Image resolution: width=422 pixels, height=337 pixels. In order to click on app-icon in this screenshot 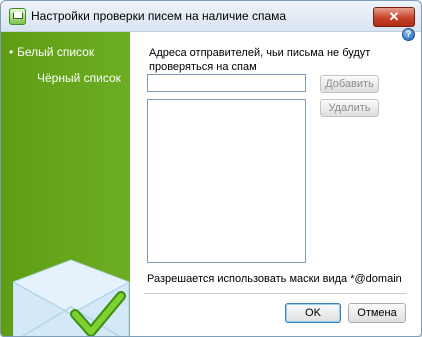, I will do `click(17, 16)`.